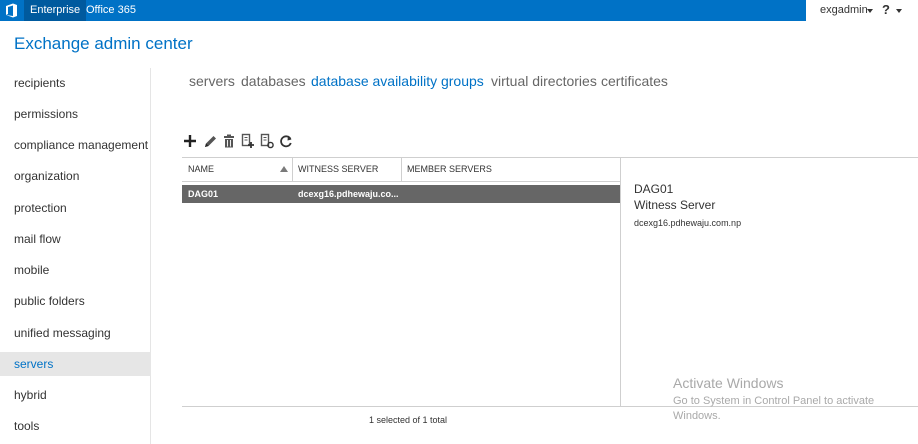  I want to click on user-menu: exgadmin, so click(844, 10).